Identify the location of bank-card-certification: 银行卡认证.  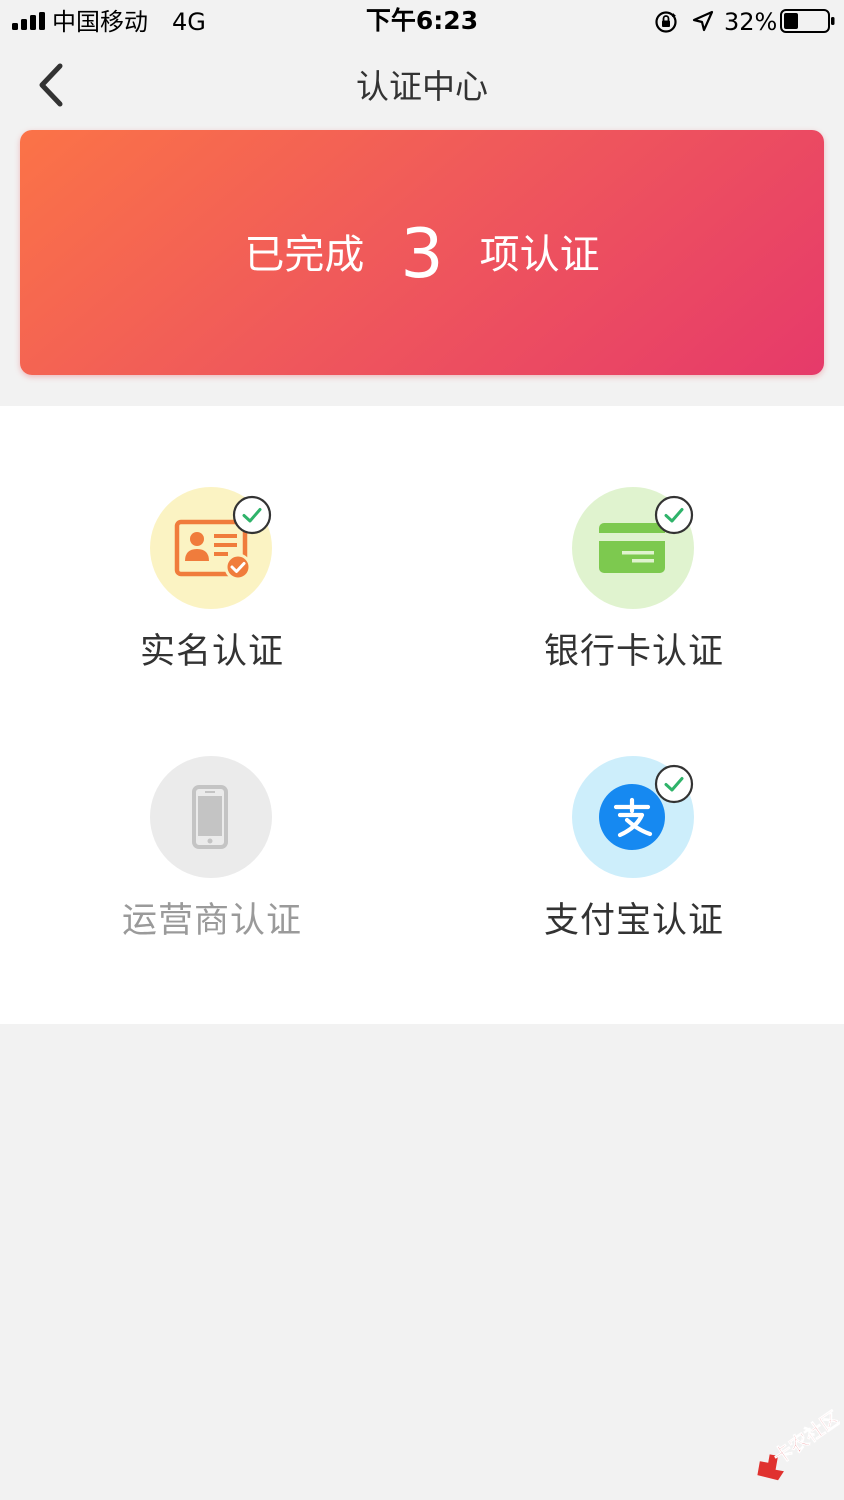
(634, 602).